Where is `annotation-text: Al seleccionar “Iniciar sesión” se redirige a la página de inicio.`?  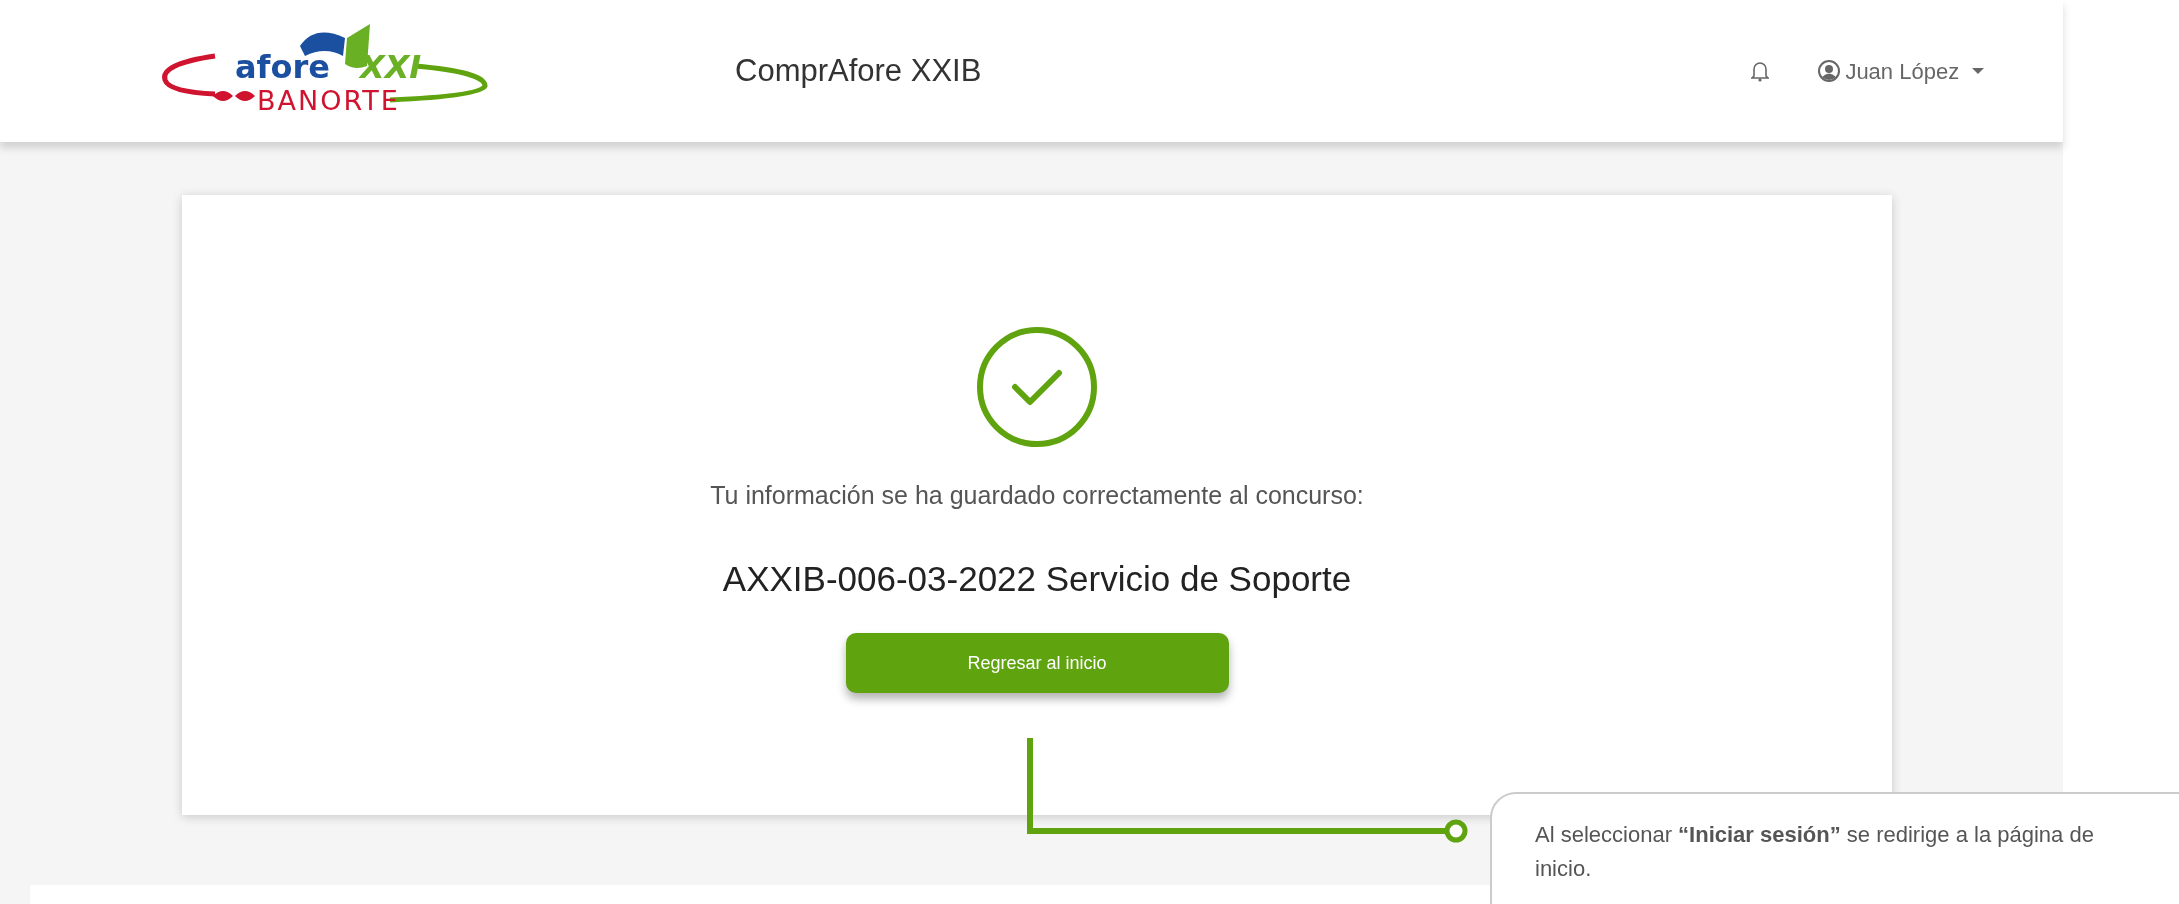 annotation-text: Al seleccionar “Iniciar sesión” se redirige a la página de inicio. is located at coordinates (1815, 852).